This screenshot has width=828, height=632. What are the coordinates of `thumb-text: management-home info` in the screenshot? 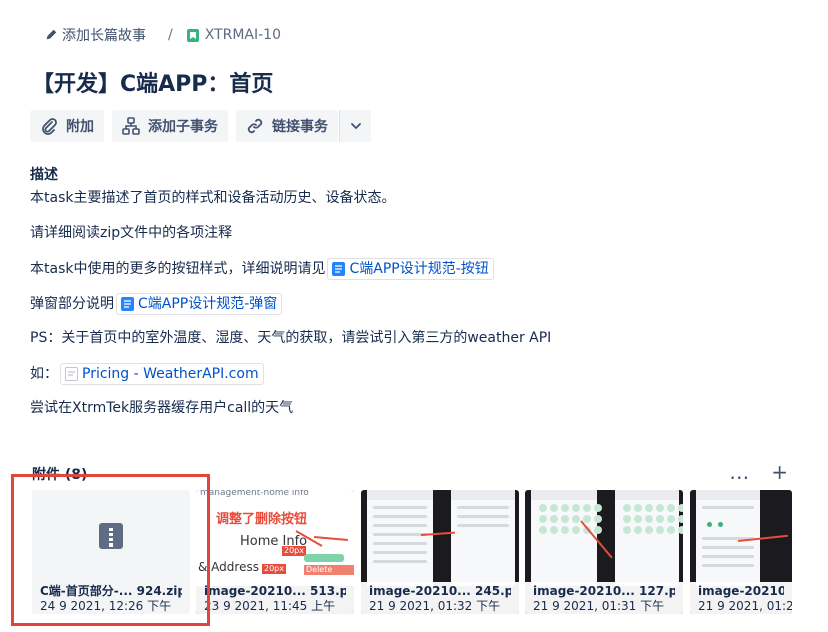 It's located at (254, 494).